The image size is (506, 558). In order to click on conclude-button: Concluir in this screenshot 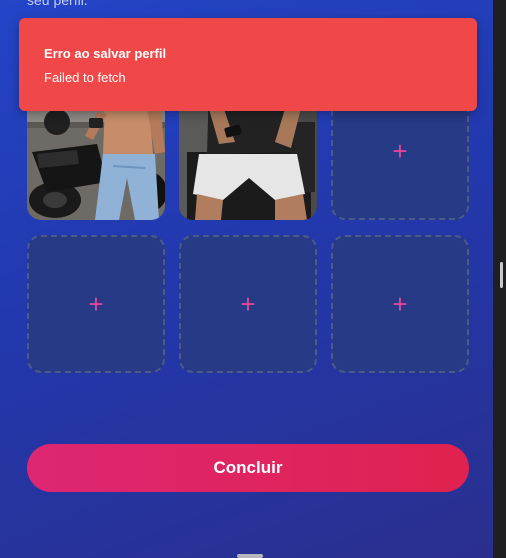, I will do `click(248, 468)`.